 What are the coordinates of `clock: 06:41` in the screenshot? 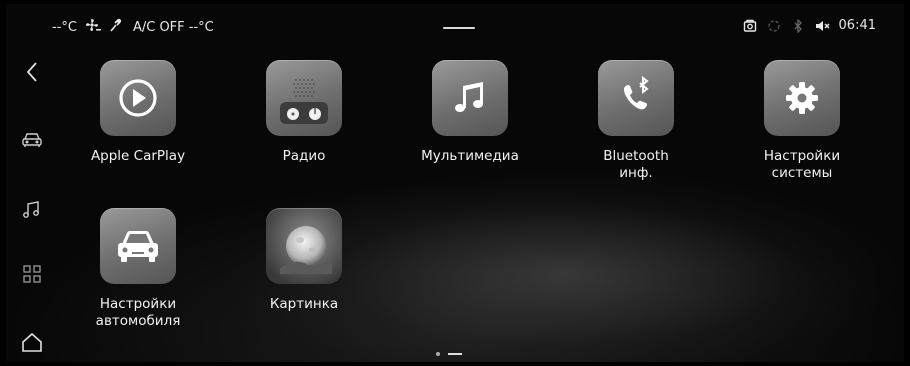 It's located at (857, 25).